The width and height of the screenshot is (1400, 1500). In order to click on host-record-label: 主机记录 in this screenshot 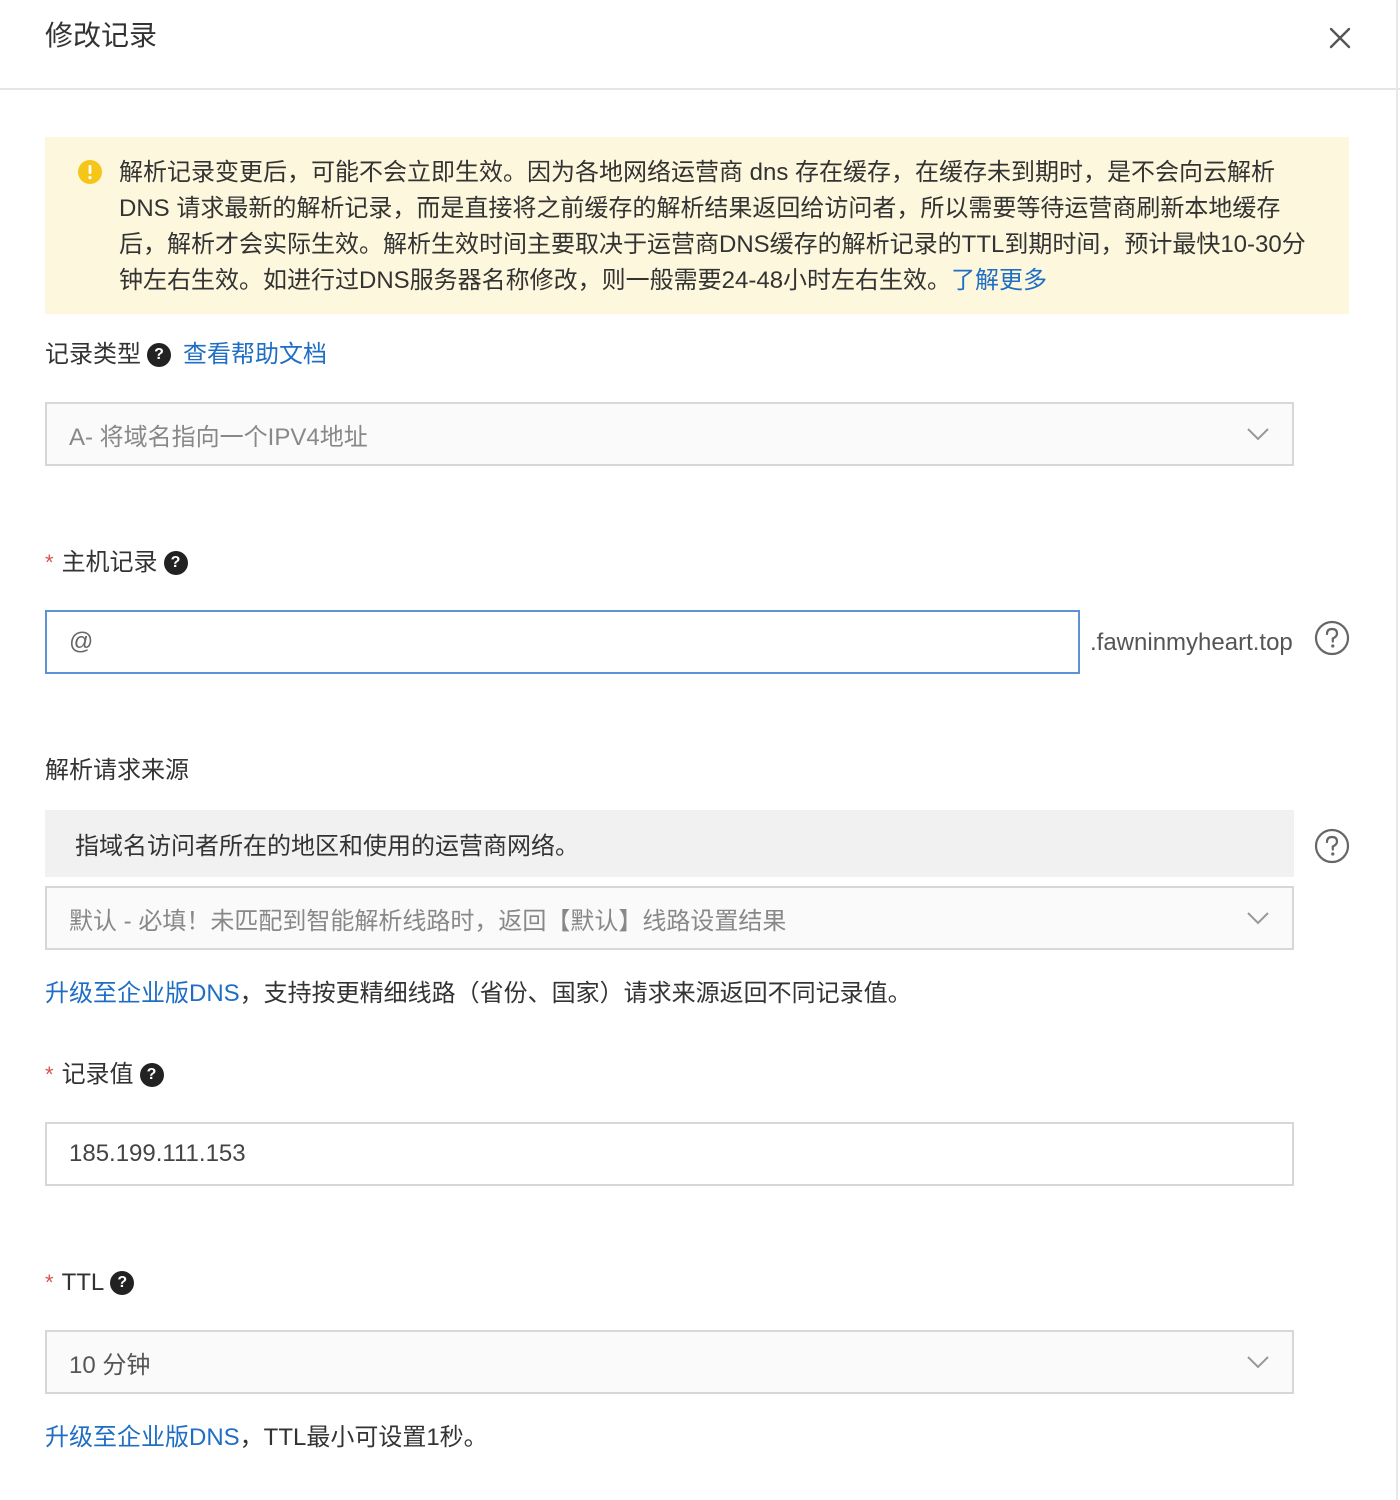, I will do `click(109, 562)`.